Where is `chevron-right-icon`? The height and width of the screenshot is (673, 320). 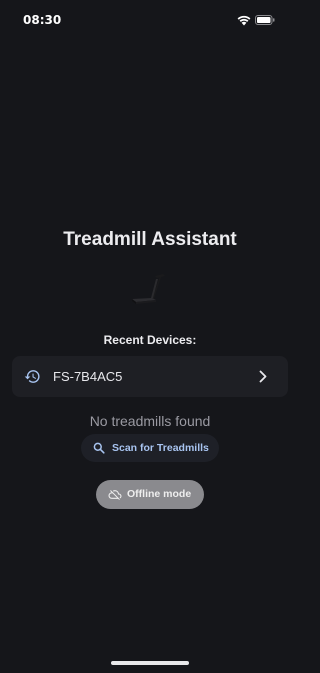
chevron-right-icon is located at coordinates (263, 376).